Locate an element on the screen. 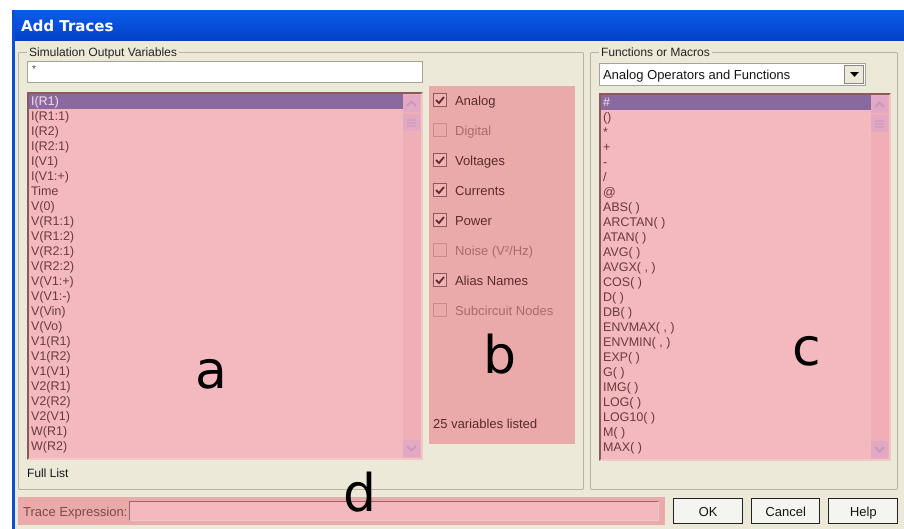 This screenshot has height=529, width=904. list-item: ABS( ) is located at coordinates (736, 207).